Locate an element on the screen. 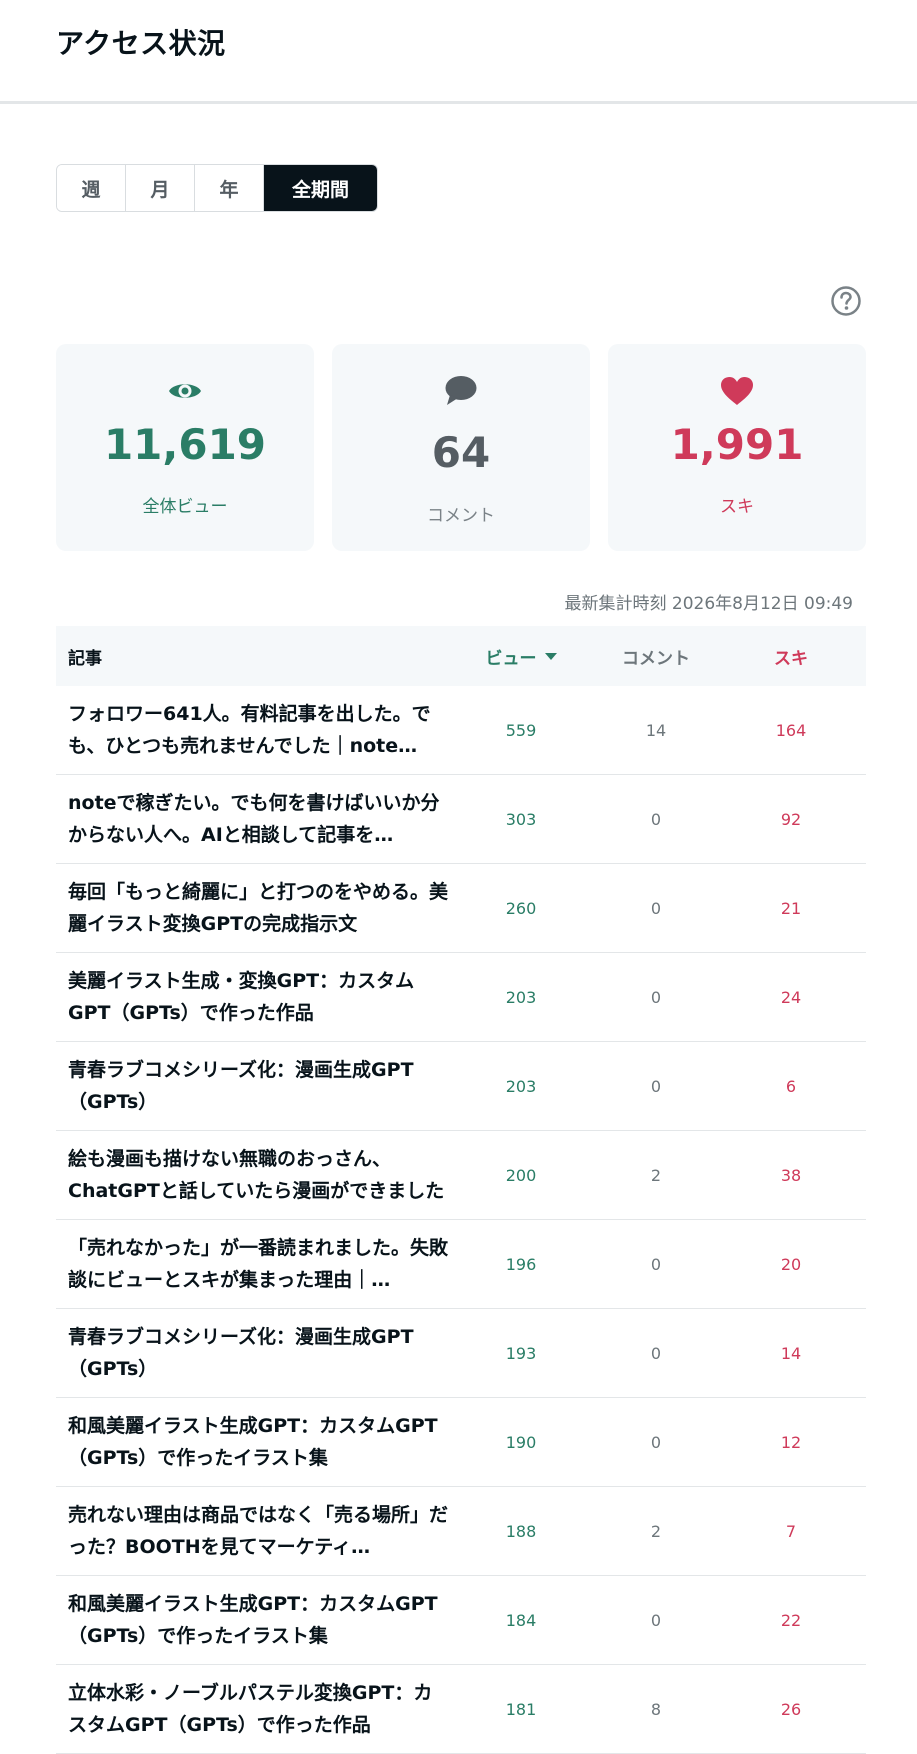 Image resolution: width=917 pixels, height=1754 pixels. heart-icon is located at coordinates (737, 391).